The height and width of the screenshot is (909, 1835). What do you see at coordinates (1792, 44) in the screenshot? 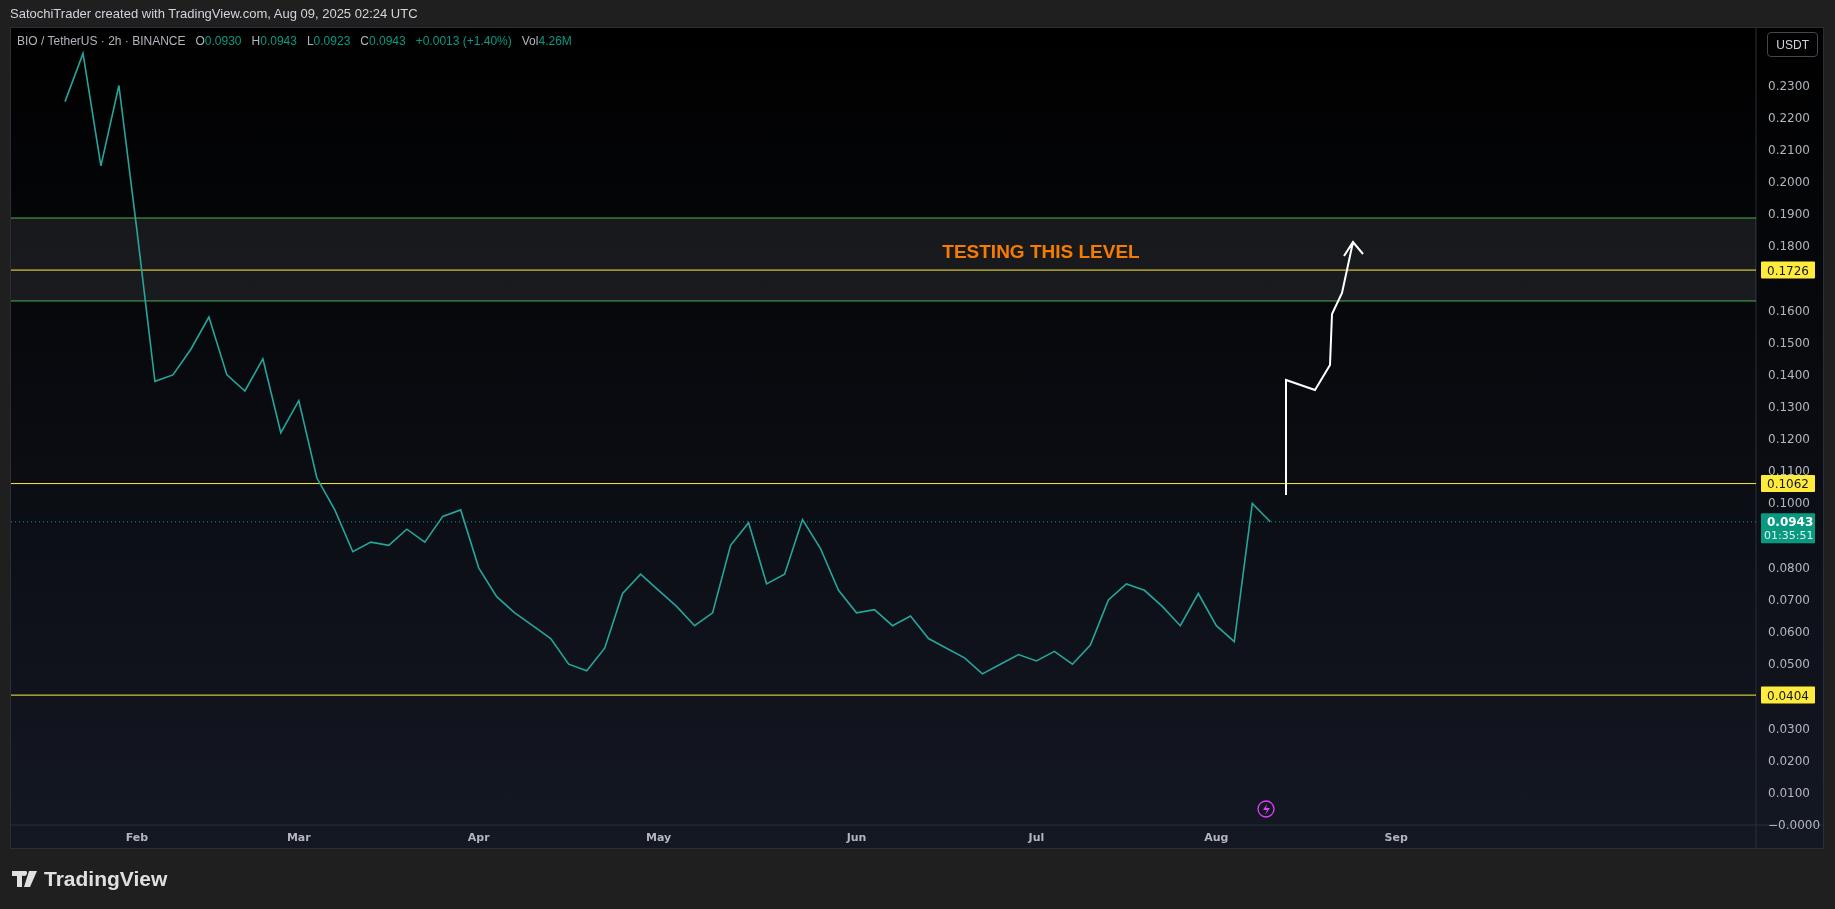
I see `currency-button: USDT` at bounding box center [1792, 44].